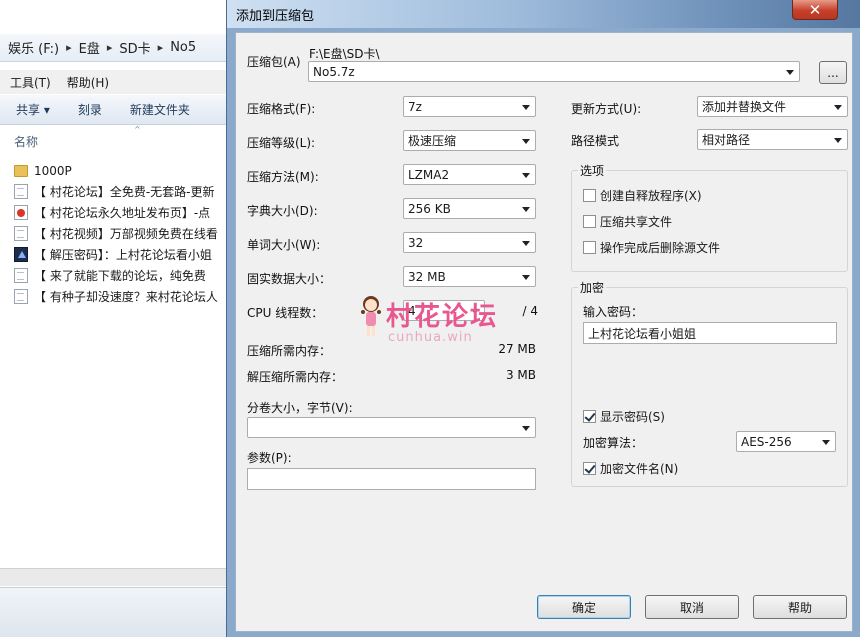  Describe the element at coordinates (469, 208) in the screenshot. I see `dict-select: 256 KB` at that location.